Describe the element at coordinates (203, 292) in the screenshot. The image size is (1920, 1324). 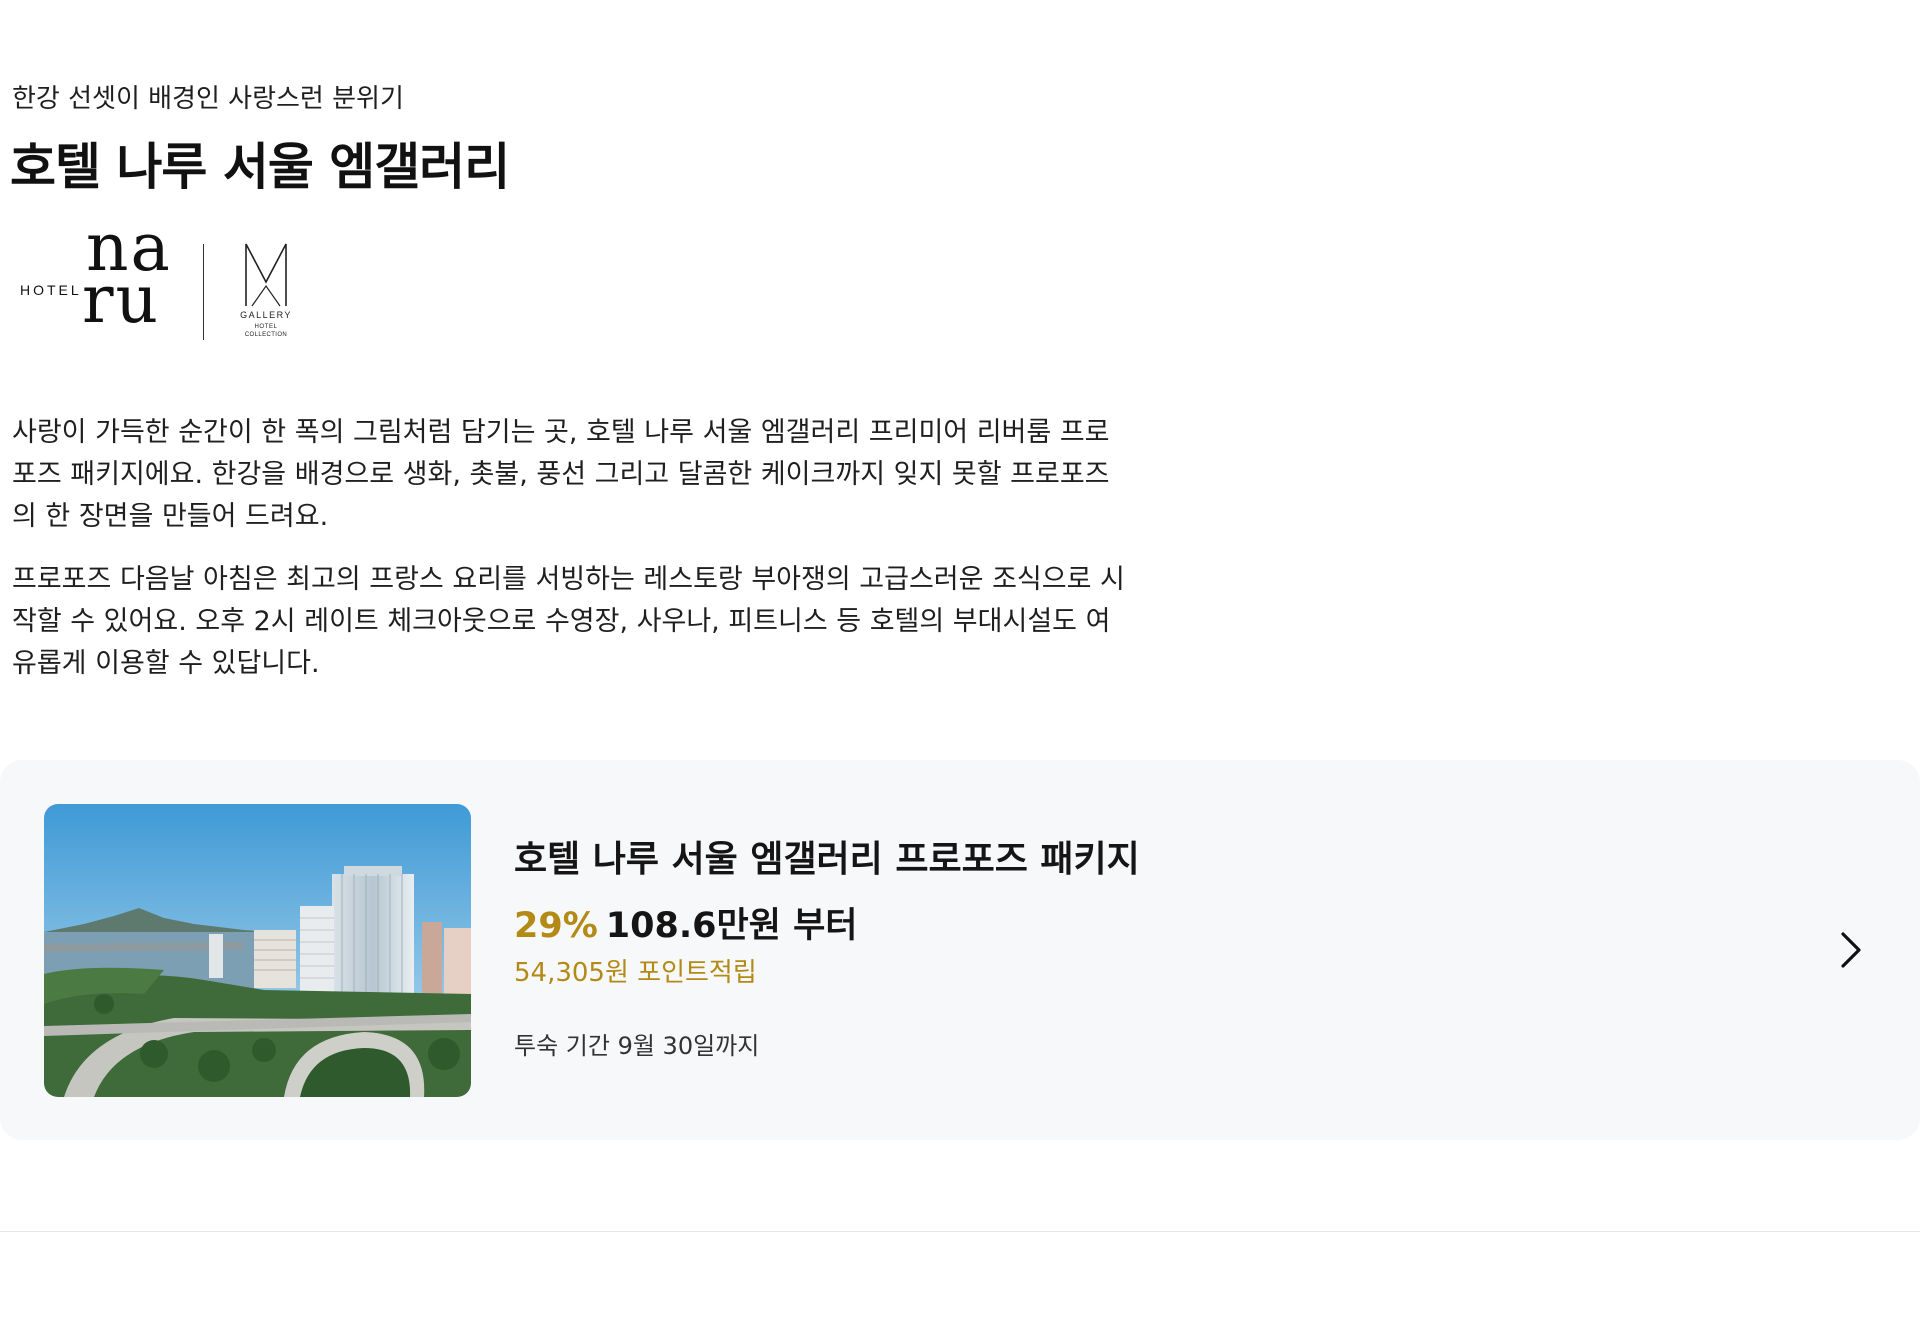
I see `logo-divider` at that location.